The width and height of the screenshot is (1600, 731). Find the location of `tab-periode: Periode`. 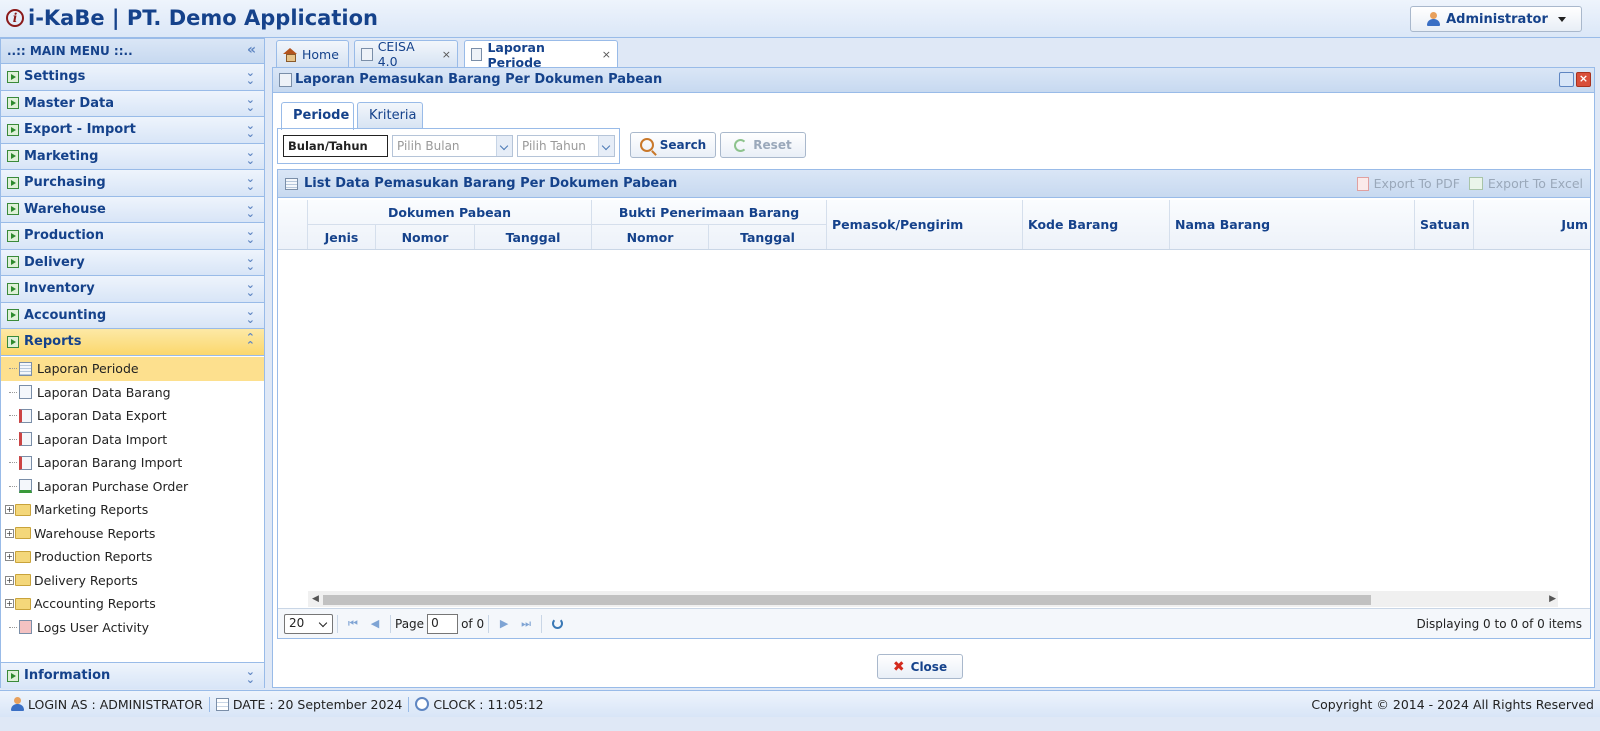

tab-periode: Periode is located at coordinates (317, 116).